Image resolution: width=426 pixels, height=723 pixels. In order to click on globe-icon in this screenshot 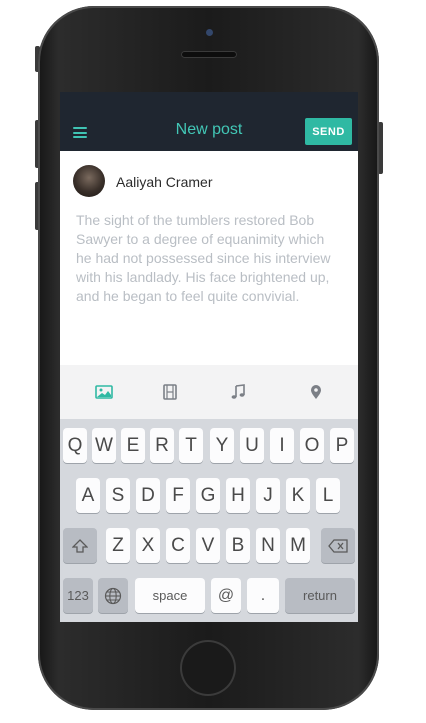, I will do `click(113, 595)`.